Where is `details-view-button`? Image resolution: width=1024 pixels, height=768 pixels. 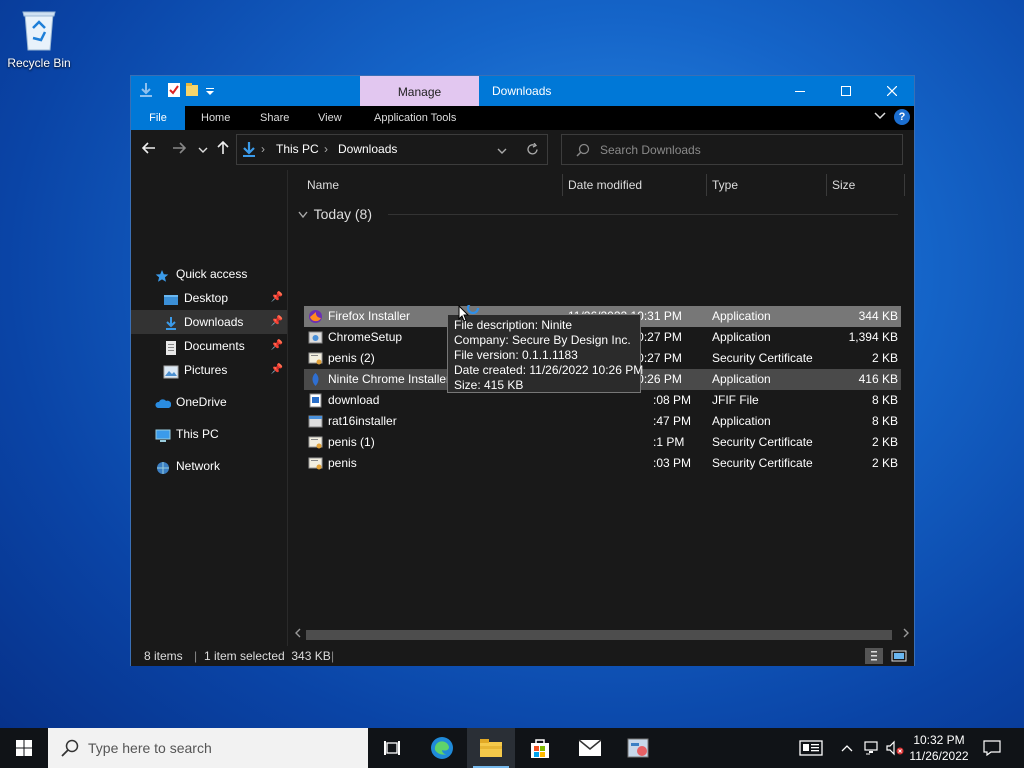 details-view-button is located at coordinates (874, 656).